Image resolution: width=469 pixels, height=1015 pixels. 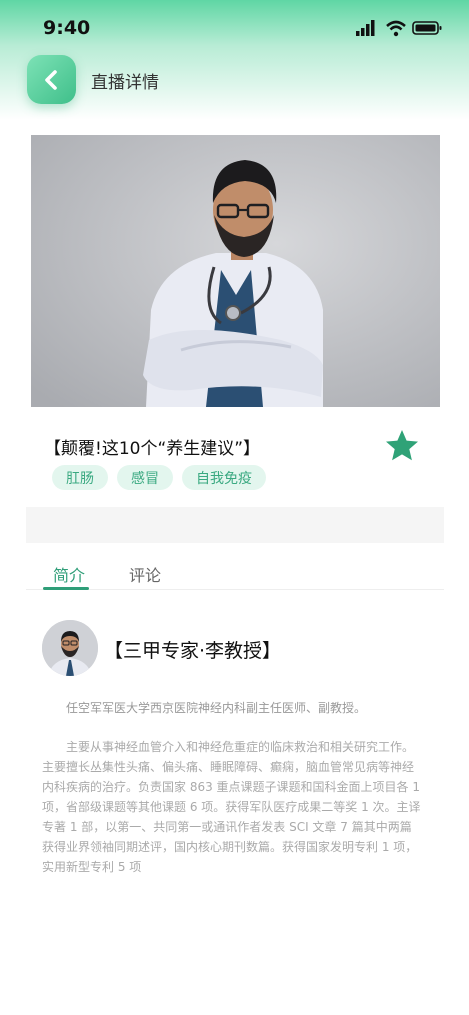 I want to click on back-button, so click(x=51, y=79).